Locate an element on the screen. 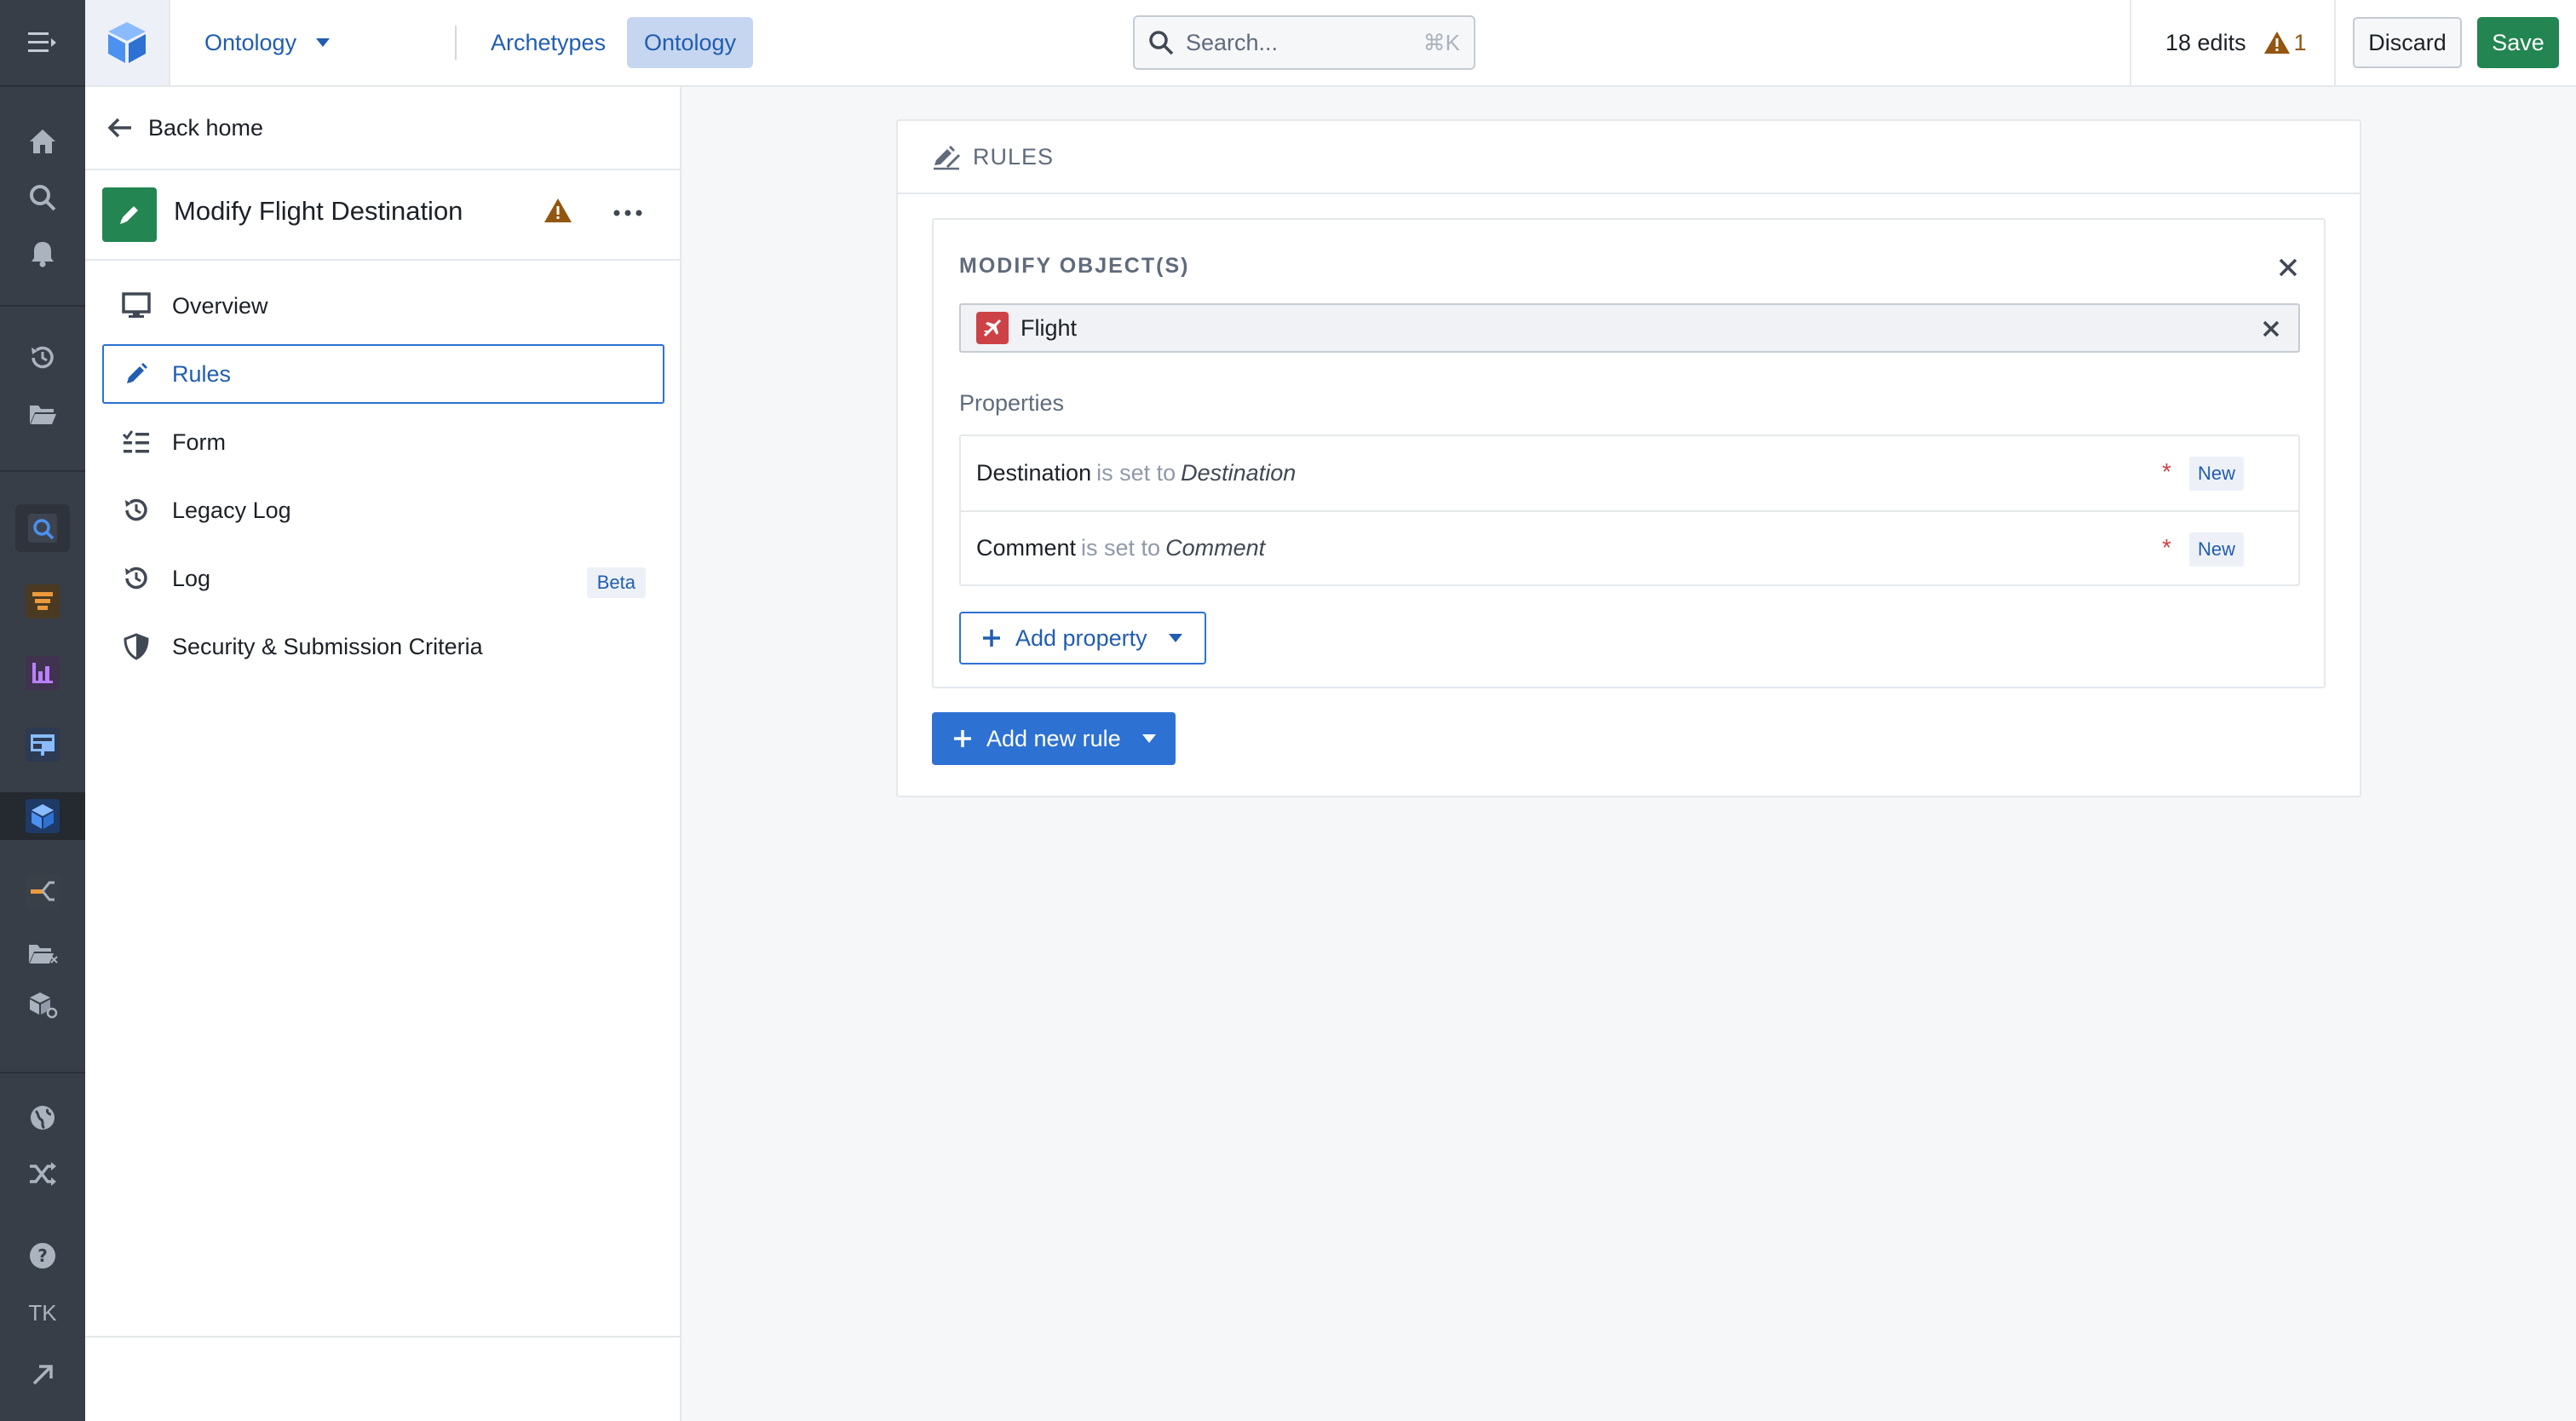  nav-divider is located at coordinates (456, 43).